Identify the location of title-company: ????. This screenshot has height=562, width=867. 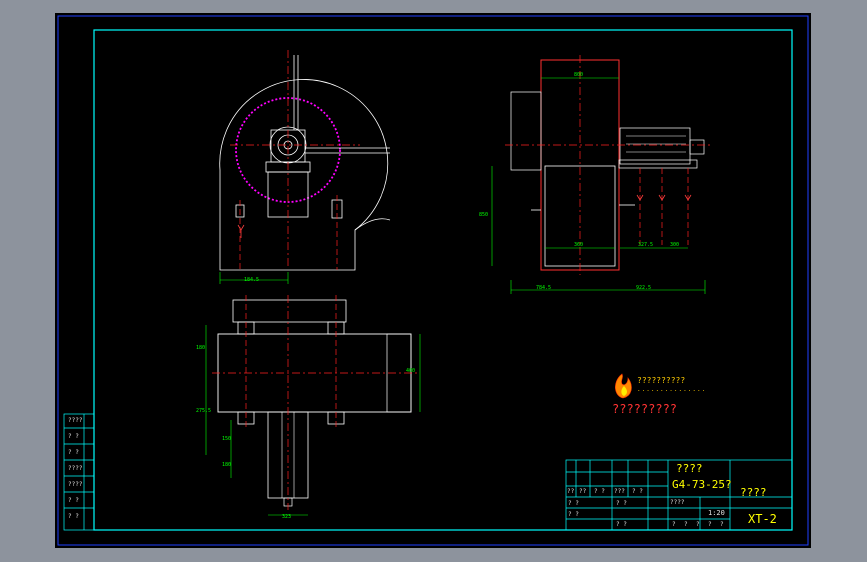
(753, 492).